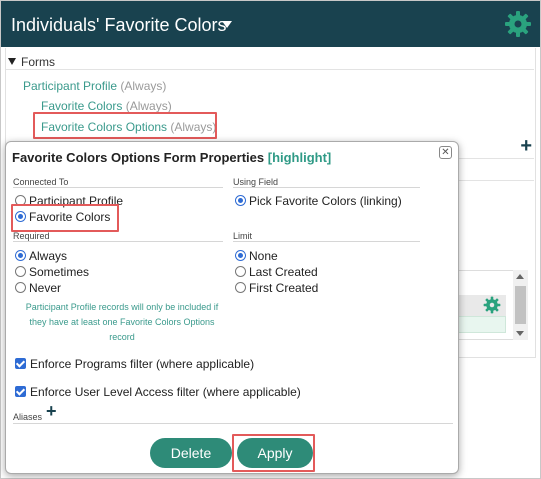  Describe the element at coordinates (520, 333) in the screenshot. I see `scroll-down-arrow-icon` at that location.